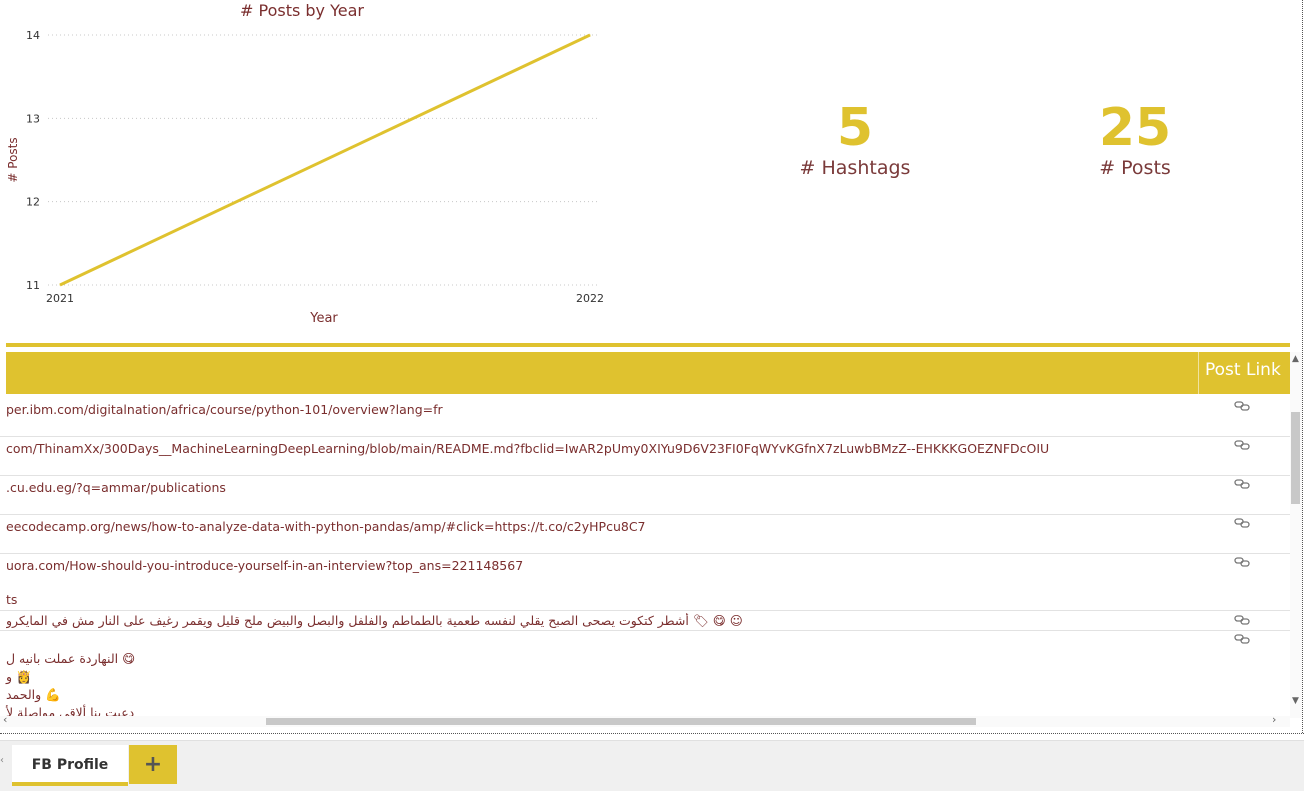 This screenshot has height=791, width=1304. What do you see at coordinates (33, 285) in the screenshot?
I see `y-tick-label: 11` at bounding box center [33, 285].